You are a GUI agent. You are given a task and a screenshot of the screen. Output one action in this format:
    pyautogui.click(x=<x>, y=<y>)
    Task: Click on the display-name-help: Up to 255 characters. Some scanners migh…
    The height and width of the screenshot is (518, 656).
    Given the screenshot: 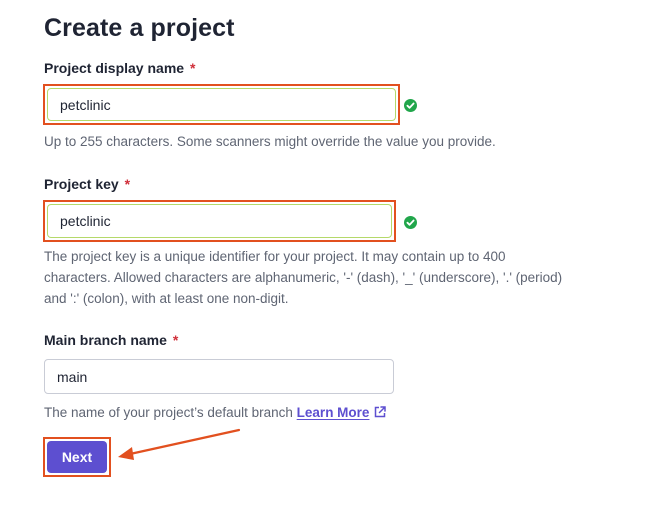 What is the action you would take?
    pyautogui.click(x=270, y=141)
    